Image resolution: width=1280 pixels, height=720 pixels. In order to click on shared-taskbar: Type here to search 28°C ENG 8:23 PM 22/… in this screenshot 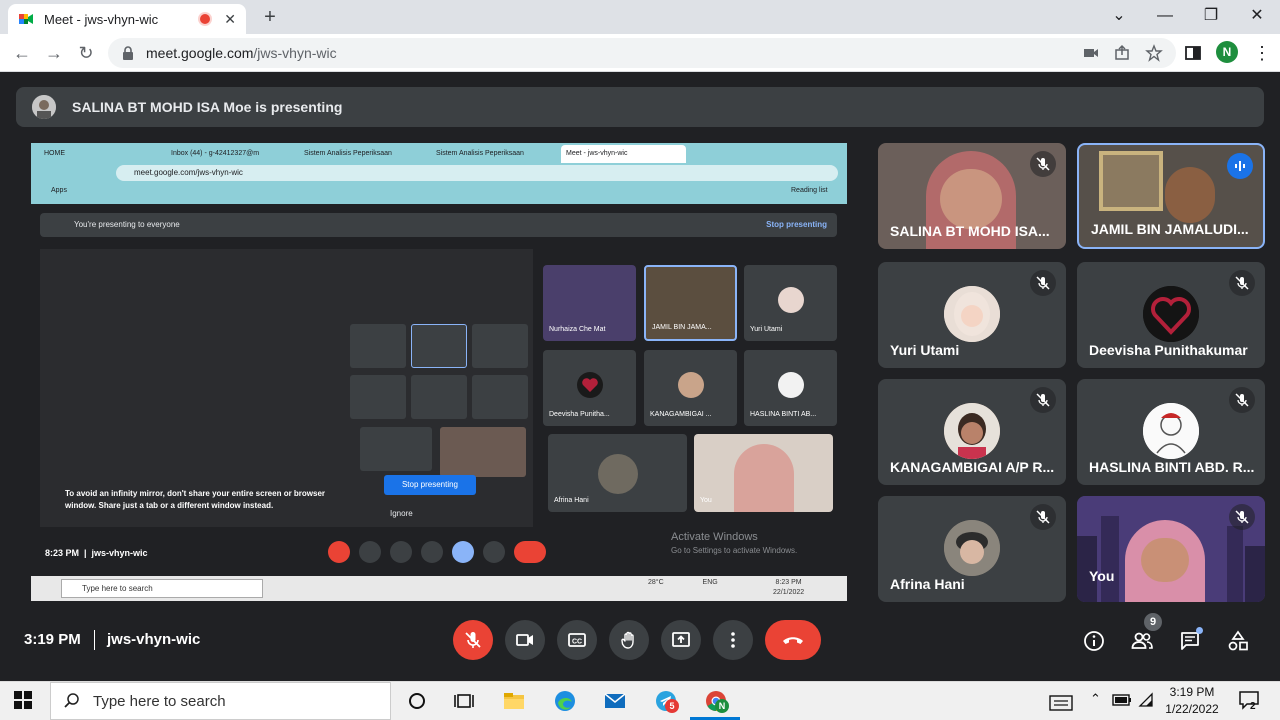, I will do `click(439, 588)`.